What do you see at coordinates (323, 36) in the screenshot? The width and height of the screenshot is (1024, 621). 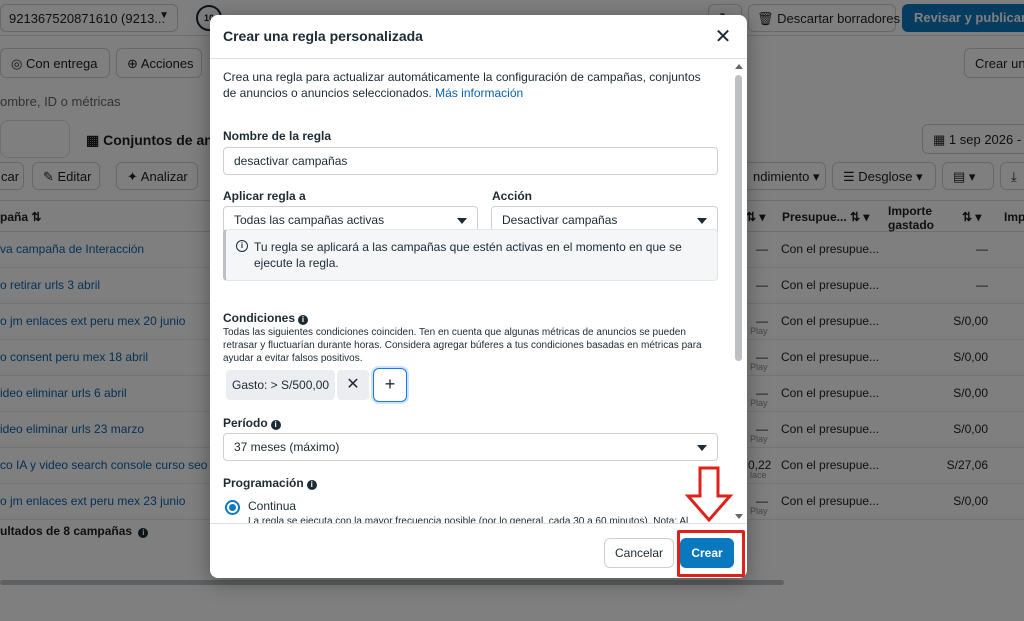 I see `dialog-title: Crear una regla personalizada` at bounding box center [323, 36].